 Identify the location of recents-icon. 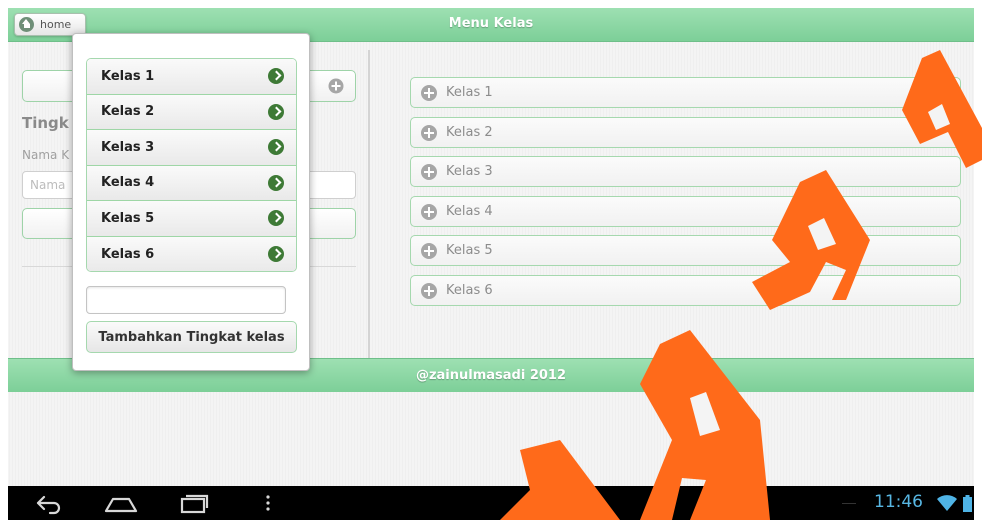
(194, 503).